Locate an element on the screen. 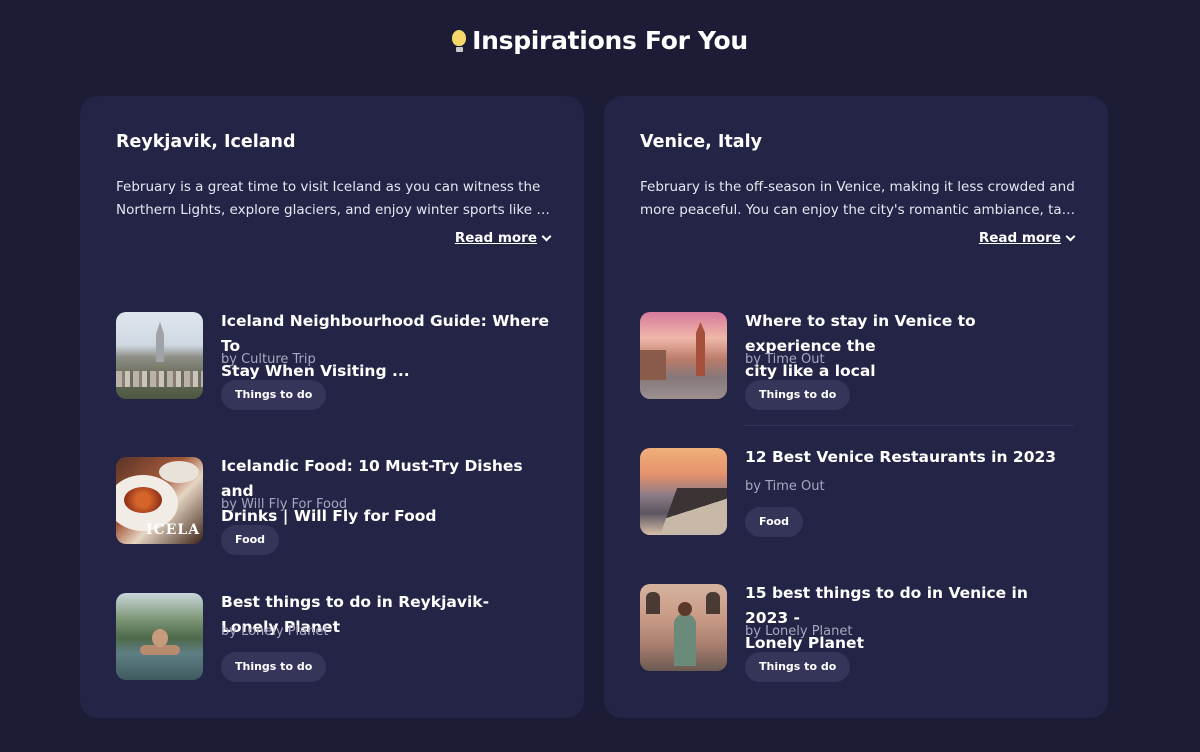 The image size is (1200, 752). lightbulb-icon is located at coordinates (459, 40).